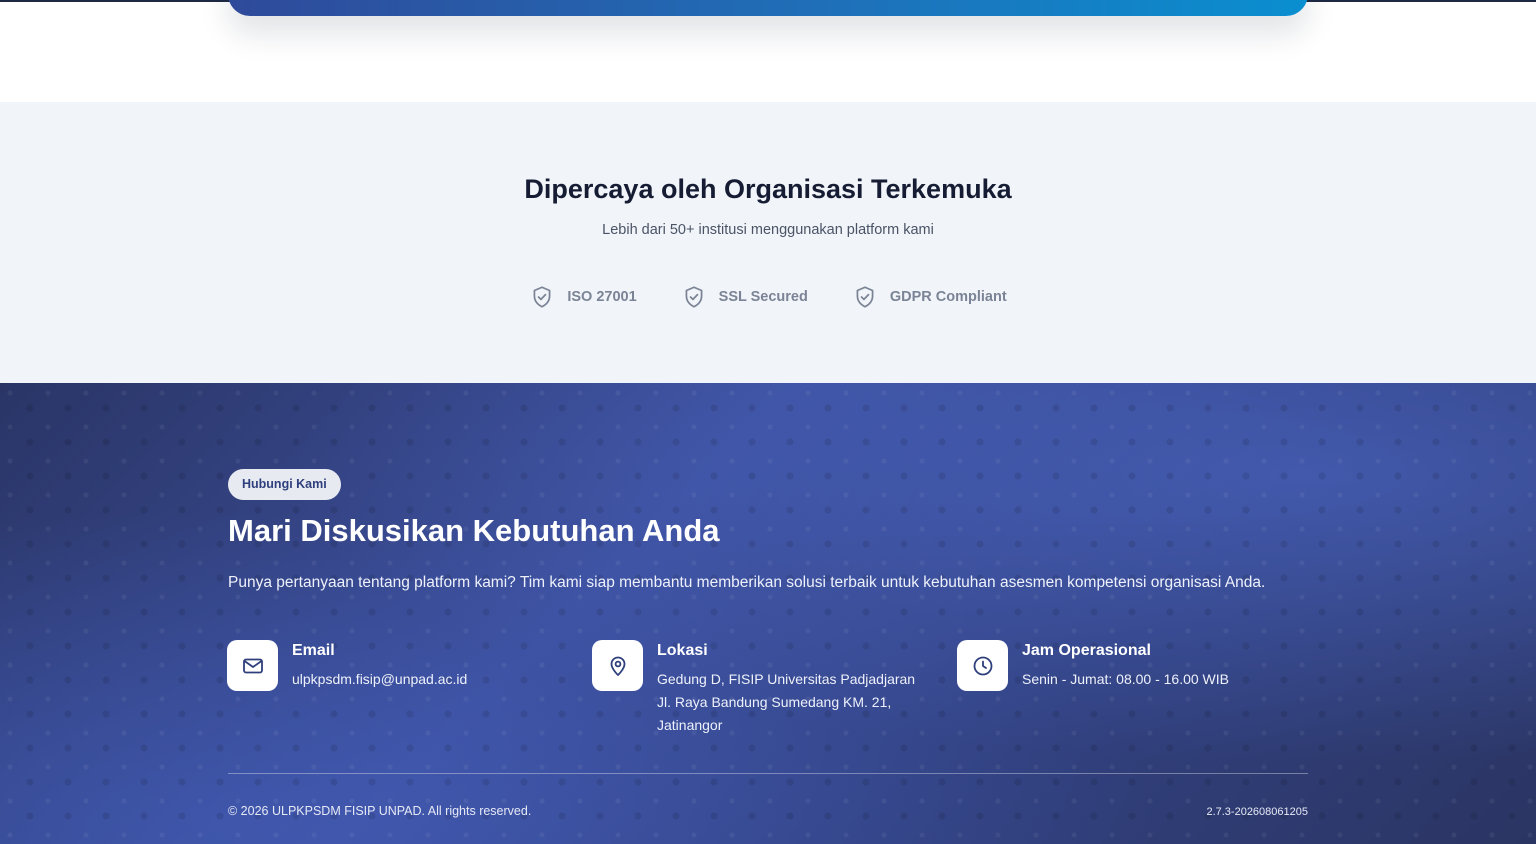 This screenshot has height=844, width=1536. Describe the element at coordinates (768, 773) in the screenshot. I see `footer-divider` at that location.